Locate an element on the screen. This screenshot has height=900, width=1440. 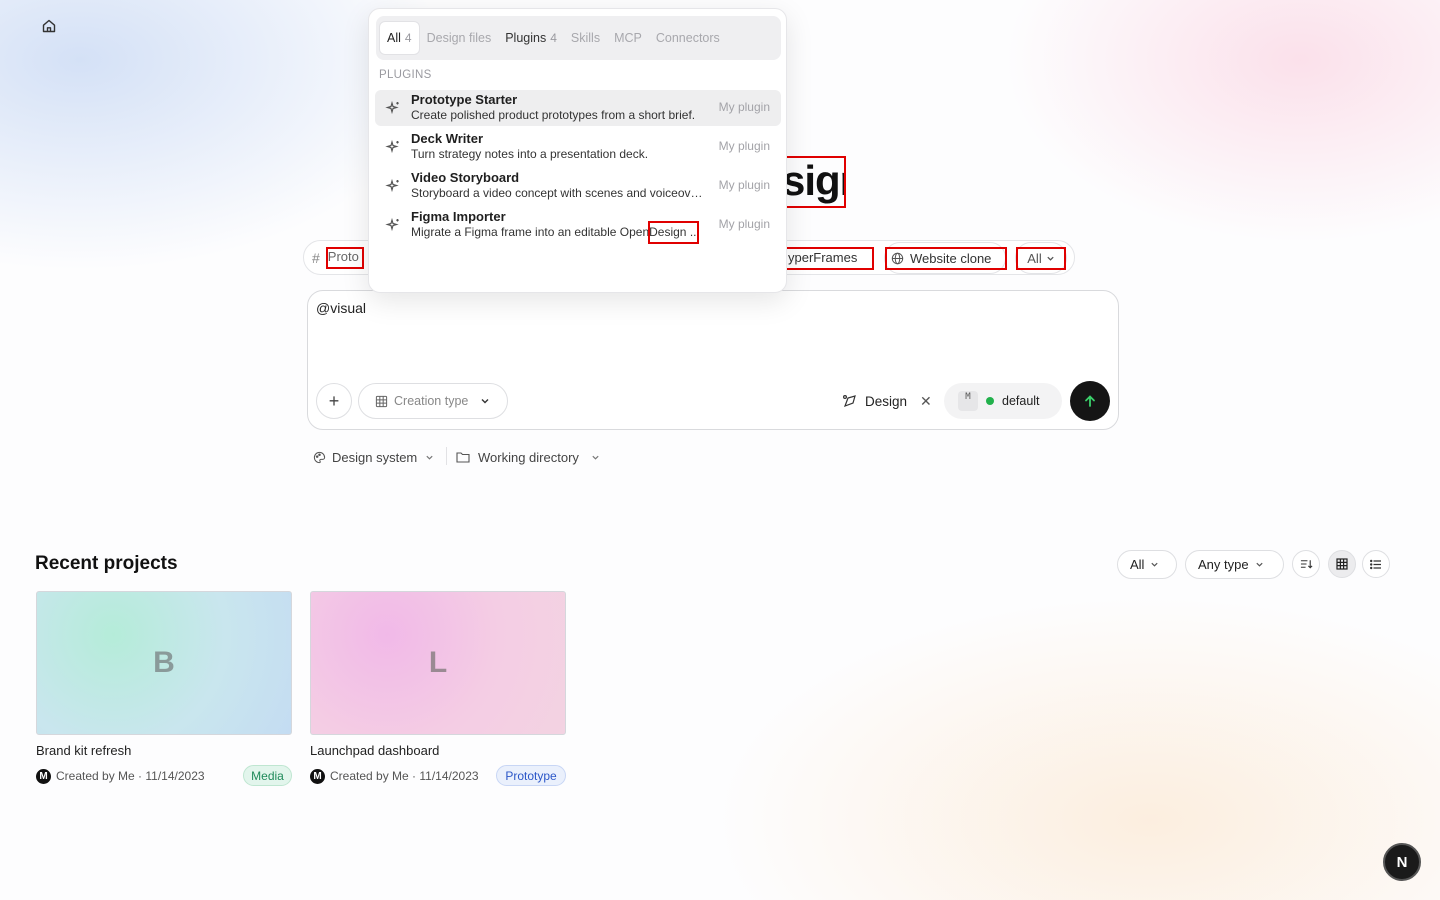
prototype-chip: # Proto is located at coordinates (338, 258).